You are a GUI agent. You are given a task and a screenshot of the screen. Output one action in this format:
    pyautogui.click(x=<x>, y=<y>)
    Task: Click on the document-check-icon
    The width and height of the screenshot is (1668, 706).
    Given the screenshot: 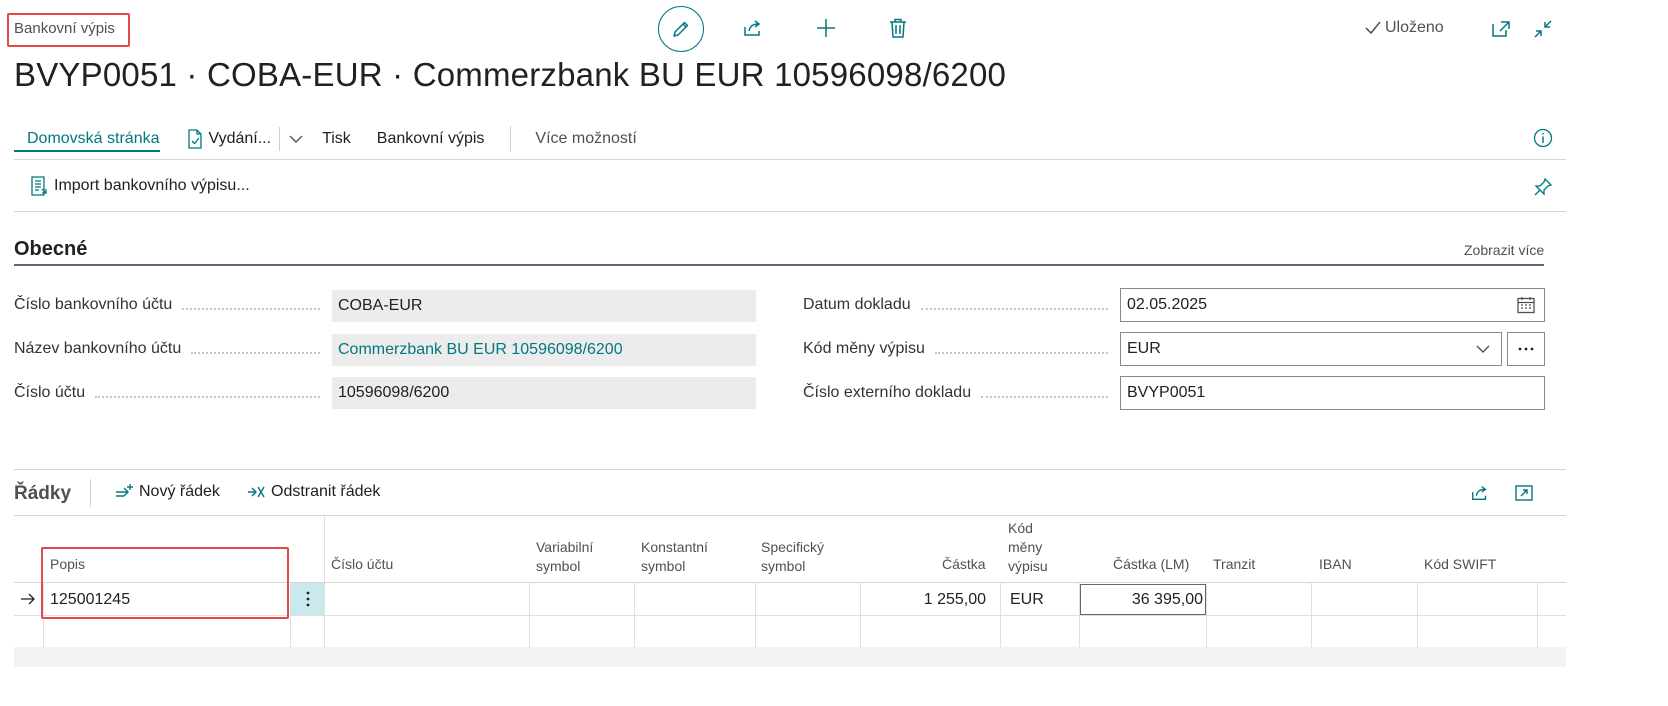 What is the action you would take?
    pyautogui.click(x=194, y=139)
    